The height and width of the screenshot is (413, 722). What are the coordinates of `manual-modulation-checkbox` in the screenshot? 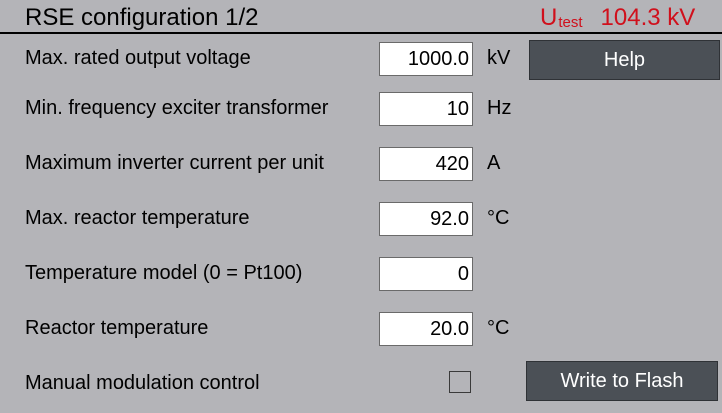 It's located at (460, 382).